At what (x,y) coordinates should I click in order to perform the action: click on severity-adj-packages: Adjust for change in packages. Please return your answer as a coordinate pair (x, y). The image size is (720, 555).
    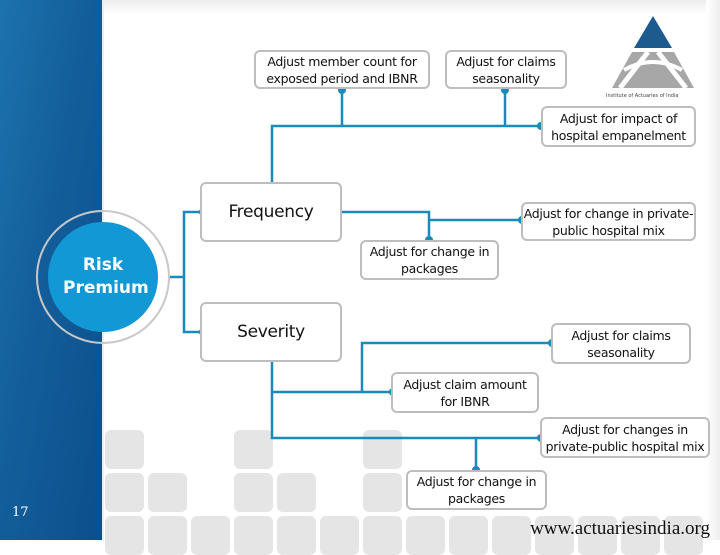
    Looking at the image, I should click on (476, 490).